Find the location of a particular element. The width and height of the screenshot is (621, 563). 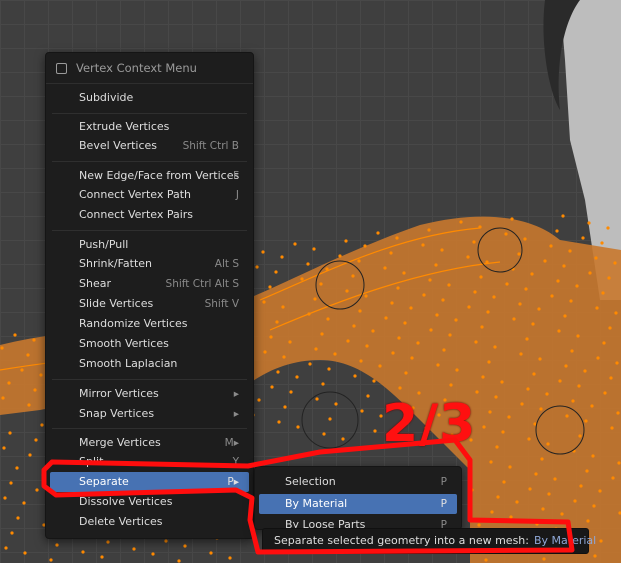

menu-item-separate: Separate P▸ is located at coordinates (149, 482).